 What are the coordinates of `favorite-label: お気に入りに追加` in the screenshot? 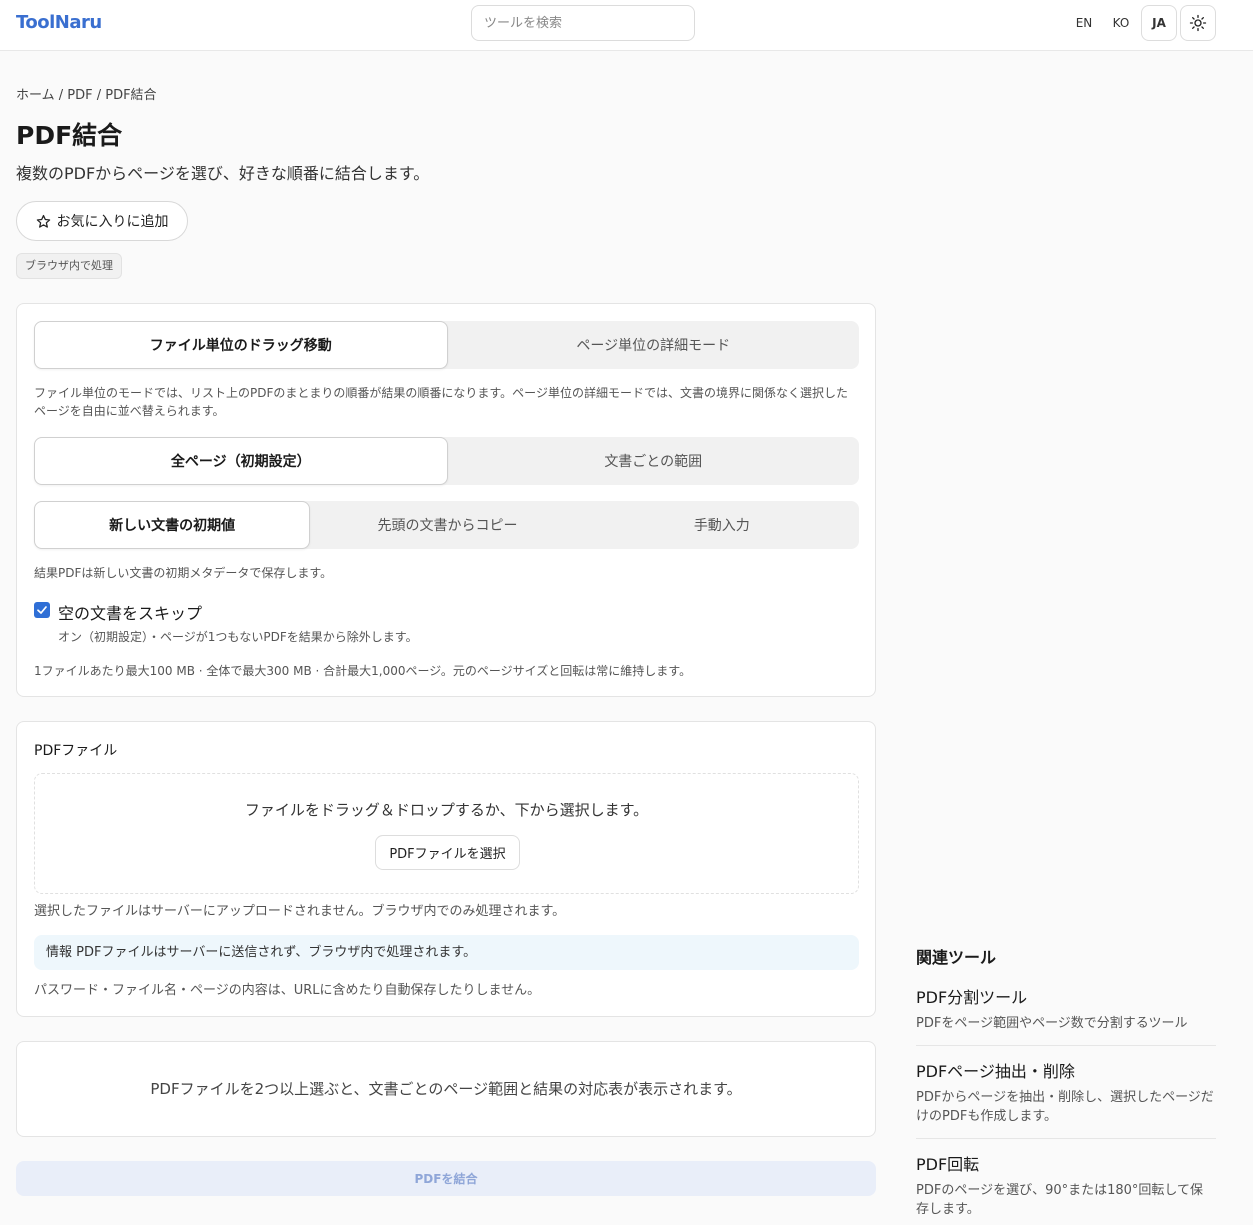 It's located at (112, 222).